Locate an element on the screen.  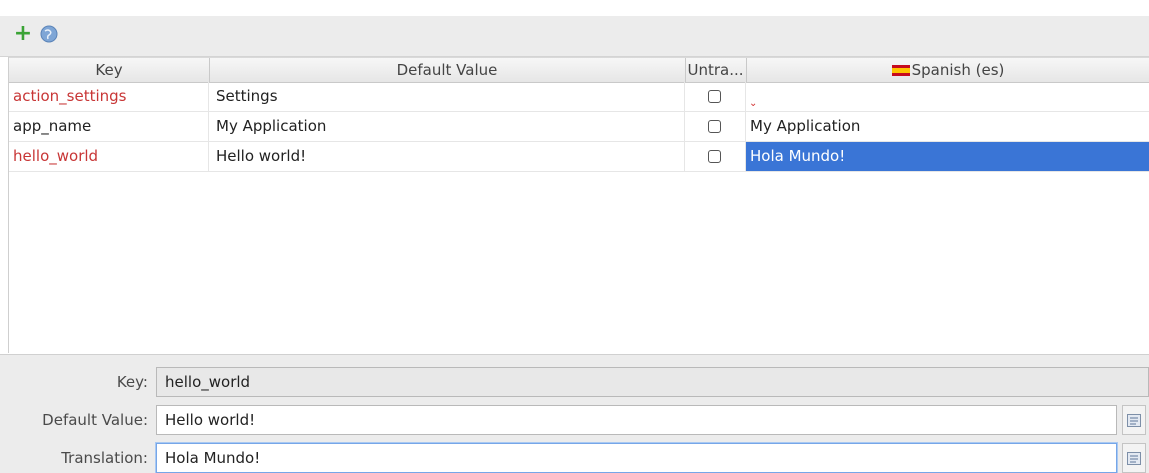
translation-cell: ⌄ is located at coordinates (947, 96).